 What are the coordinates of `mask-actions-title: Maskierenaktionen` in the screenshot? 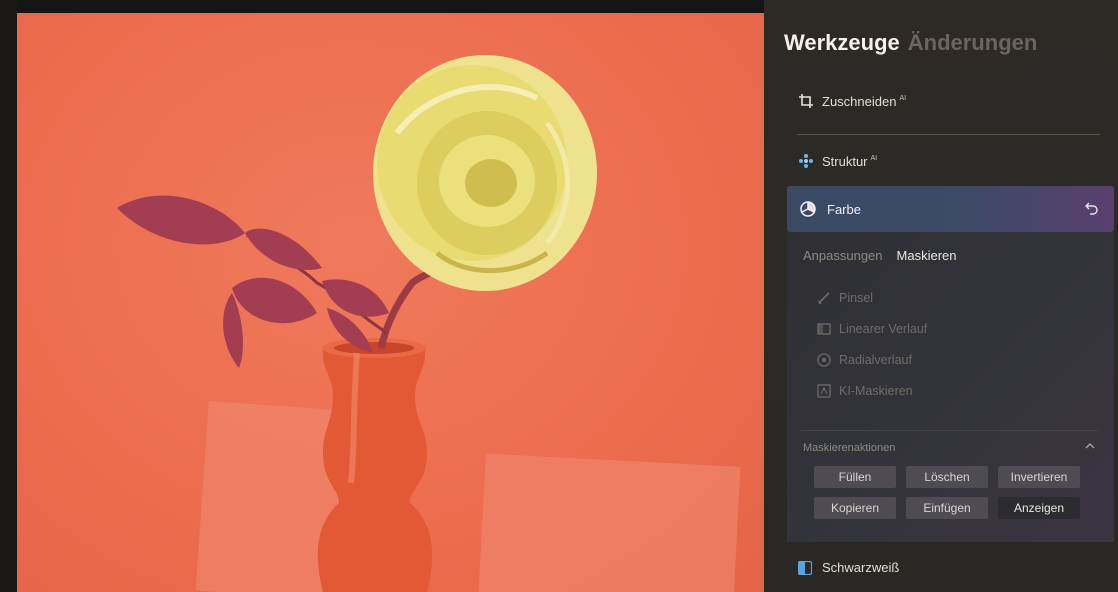 It's located at (849, 448).